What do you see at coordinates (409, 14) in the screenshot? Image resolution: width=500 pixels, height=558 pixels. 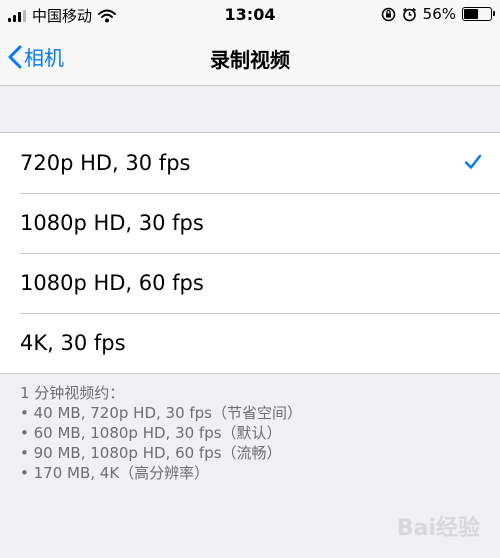 I see `alarm-icon` at bounding box center [409, 14].